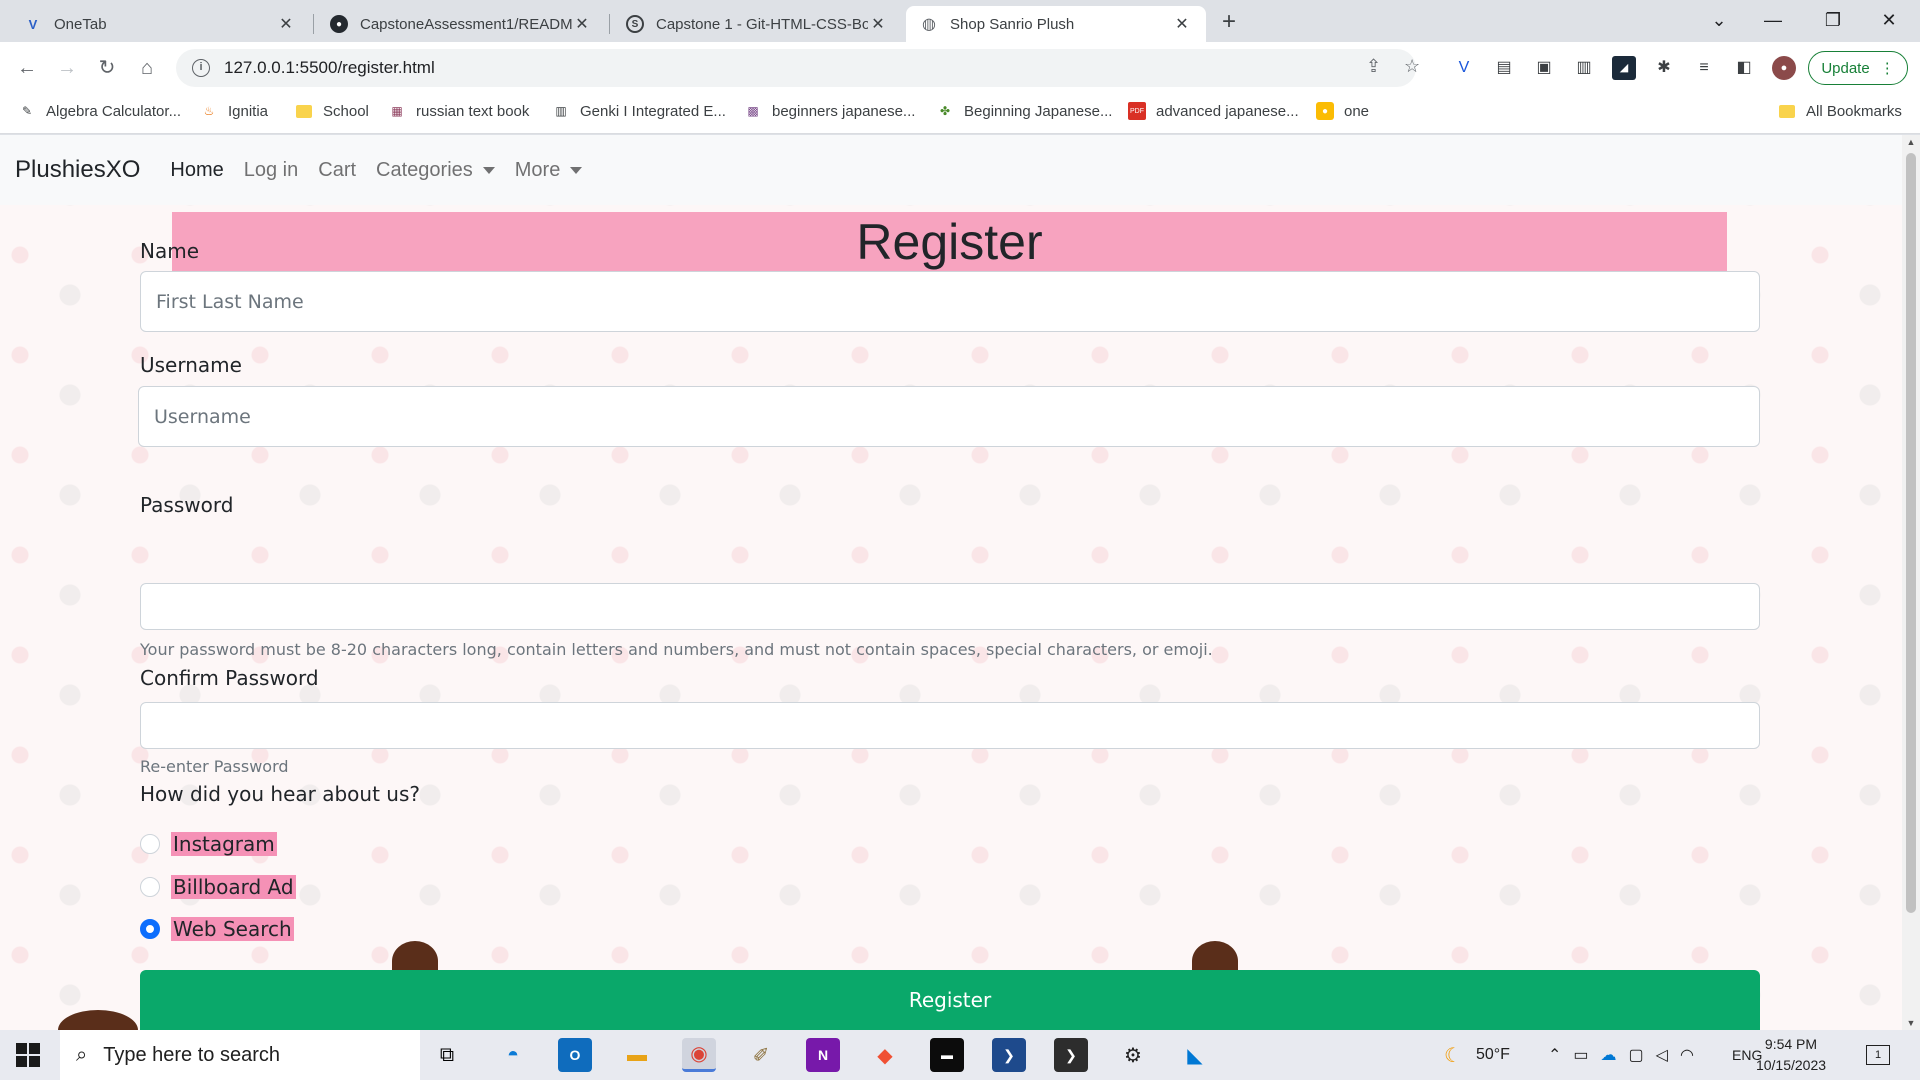  I want to click on home-icon: ⌂, so click(147, 68).